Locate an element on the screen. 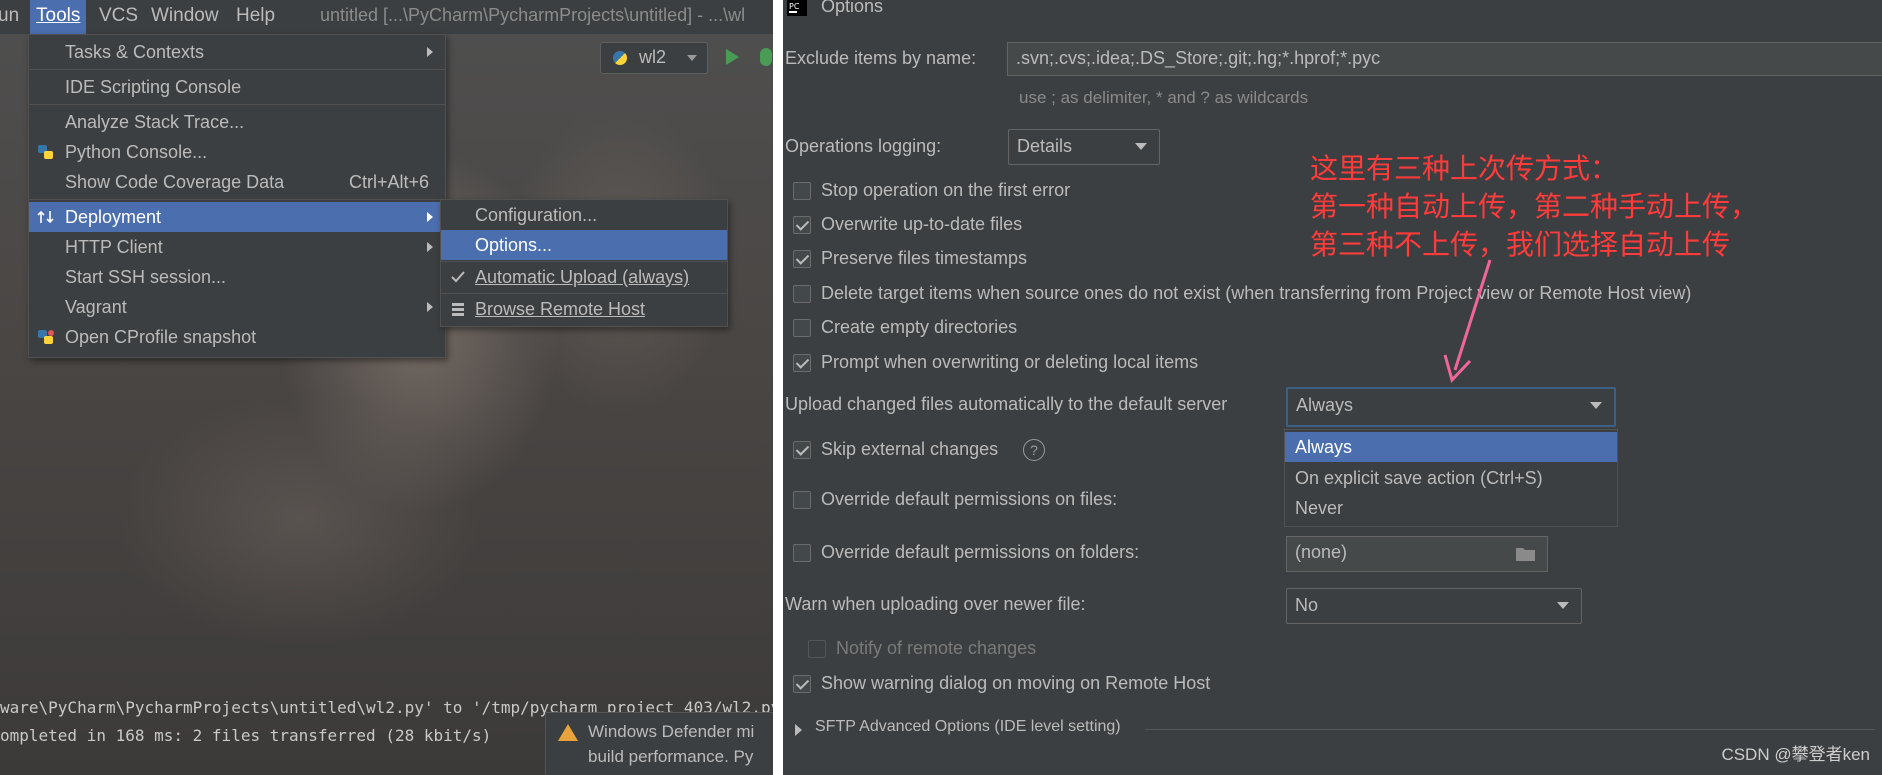 The width and height of the screenshot is (1882, 775). folder-permissions-field: (none) is located at coordinates (1417, 554).